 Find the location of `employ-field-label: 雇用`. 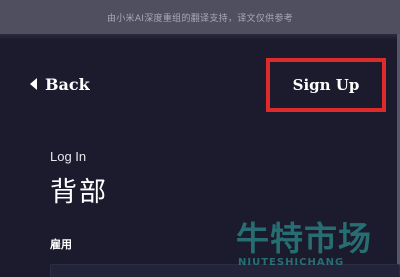

employ-field-label: 雇用 is located at coordinates (61, 244).